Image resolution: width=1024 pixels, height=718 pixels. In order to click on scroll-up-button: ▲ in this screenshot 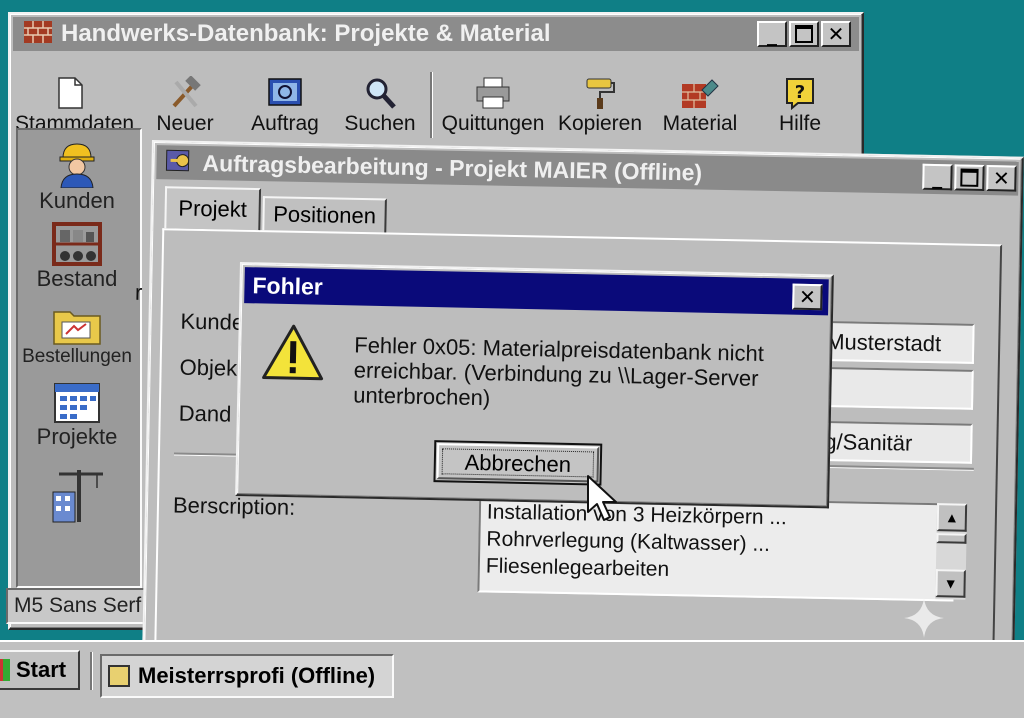, I will do `click(952, 517)`.